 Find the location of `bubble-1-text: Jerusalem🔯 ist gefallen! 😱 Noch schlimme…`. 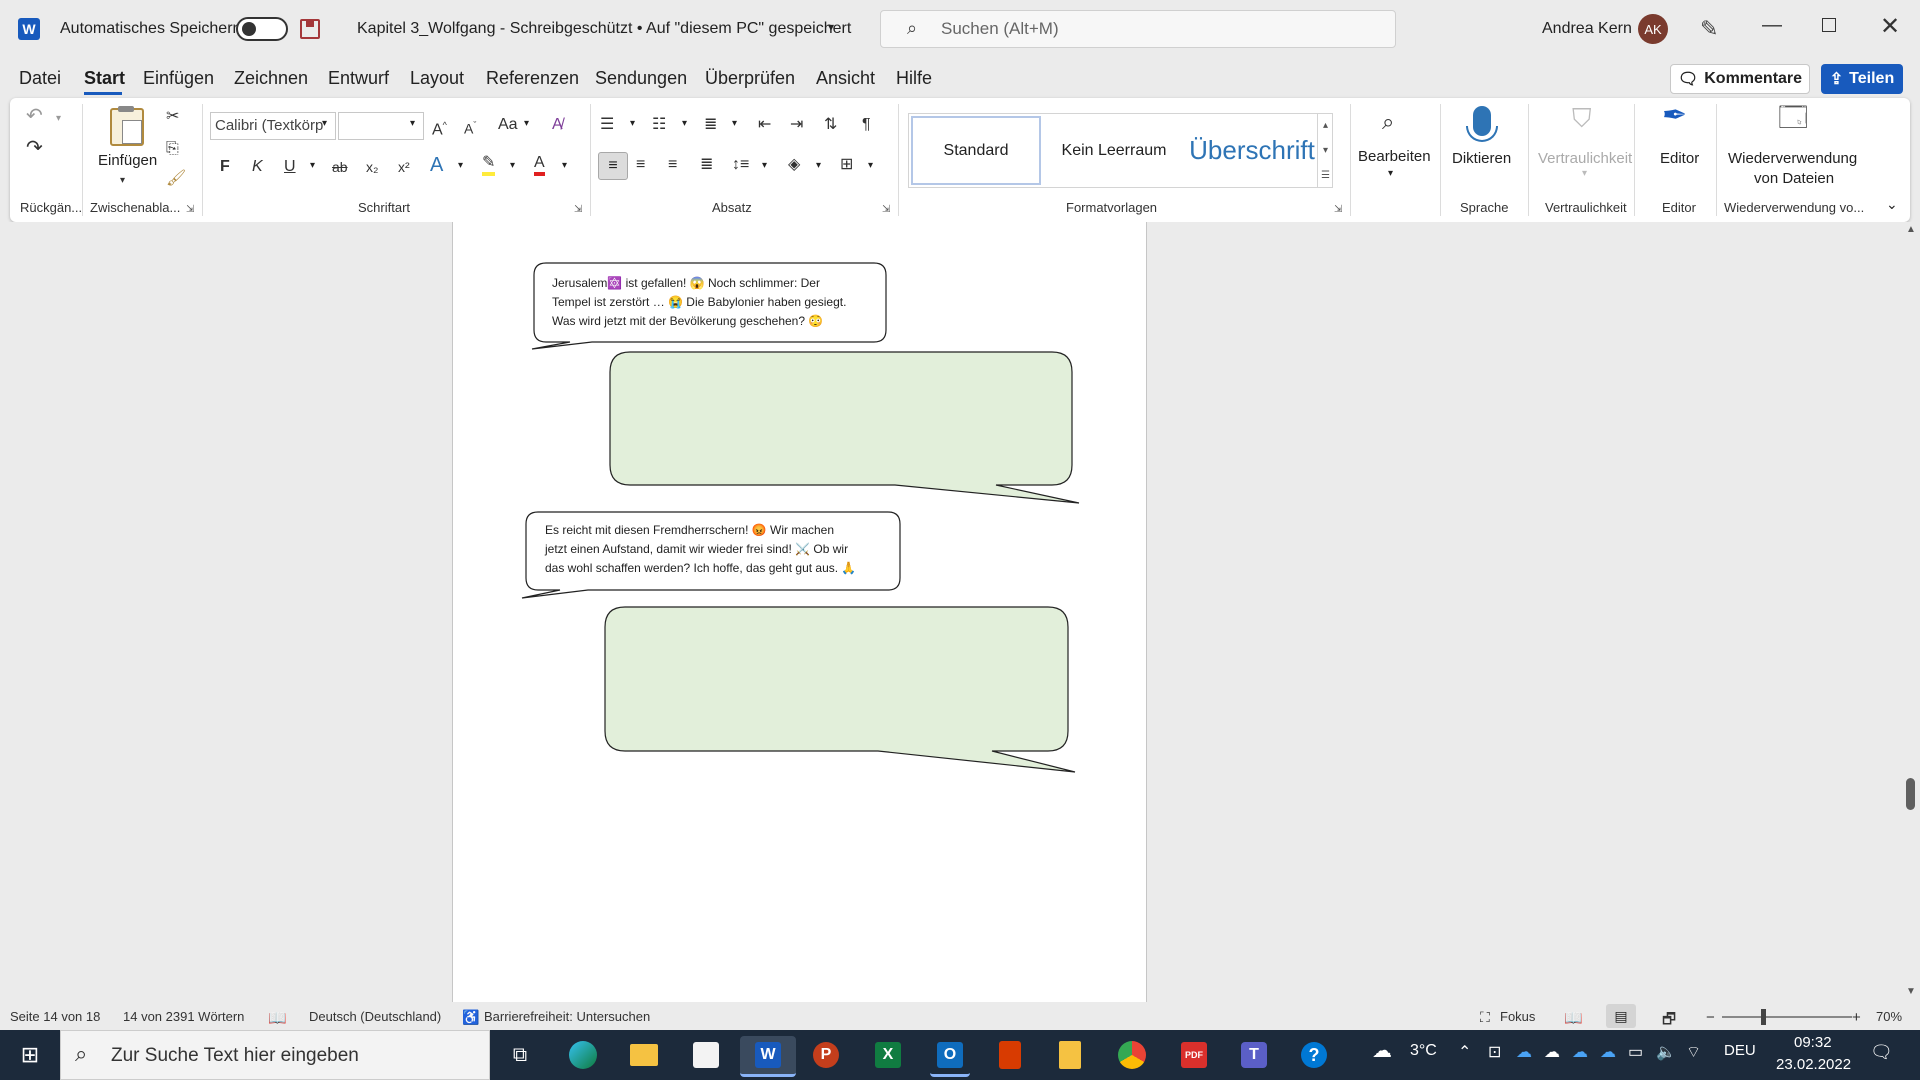

bubble-1-text: Jerusalem🔯 ist gefallen! 😱 Noch schlimme… is located at coordinates (717, 302).